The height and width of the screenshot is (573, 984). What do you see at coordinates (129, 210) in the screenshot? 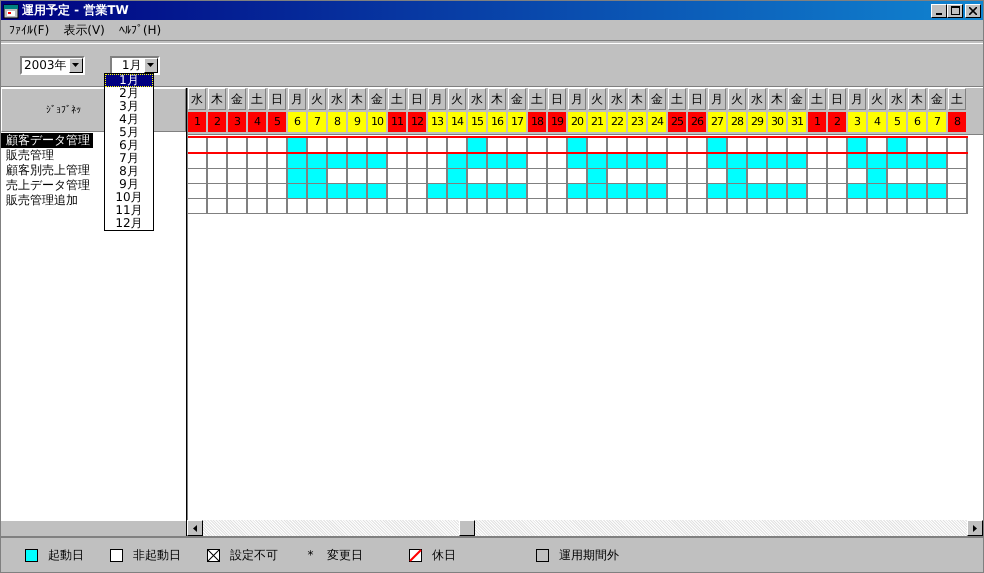
I see `month-option: 11月` at bounding box center [129, 210].